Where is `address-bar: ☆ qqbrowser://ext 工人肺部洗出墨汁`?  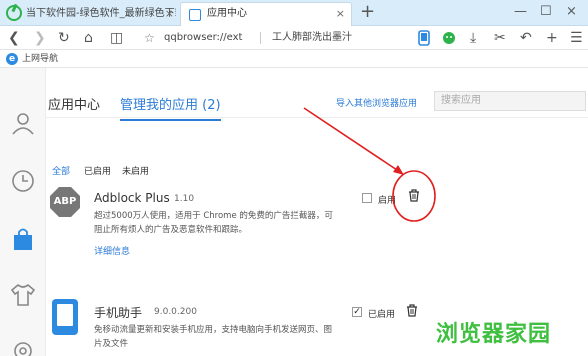
address-bar: ☆ qqbrowser://ext 工人肺部洗出墨汁 is located at coordinates (274, 38).